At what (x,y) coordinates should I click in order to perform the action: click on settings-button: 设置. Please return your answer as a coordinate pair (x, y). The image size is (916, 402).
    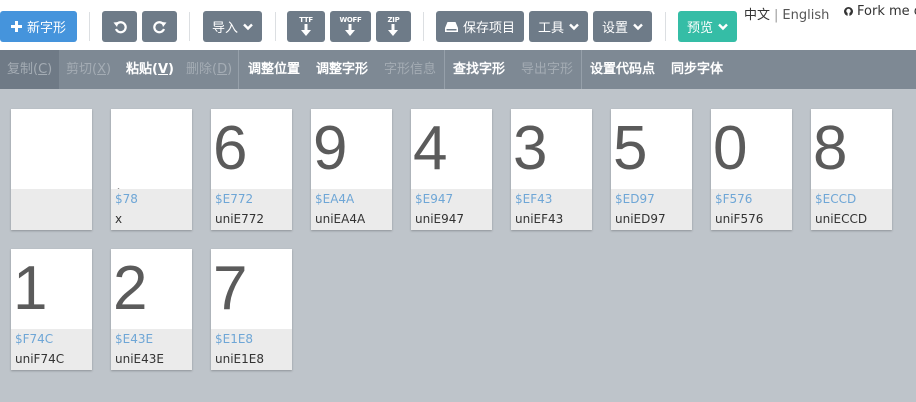
    Looking at the image, I should click on (622, 26).